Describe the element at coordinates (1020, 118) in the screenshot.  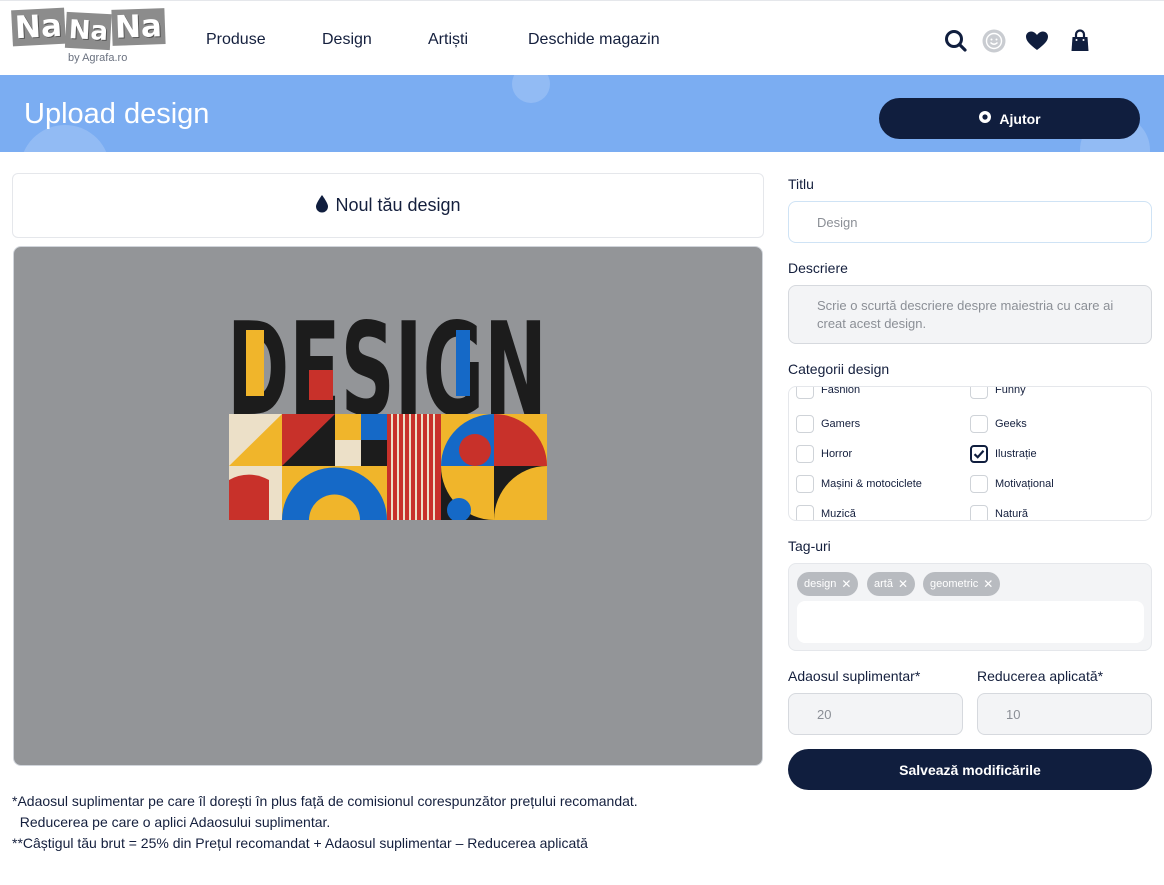
I see `help-button-label: Ajutor` at that location.